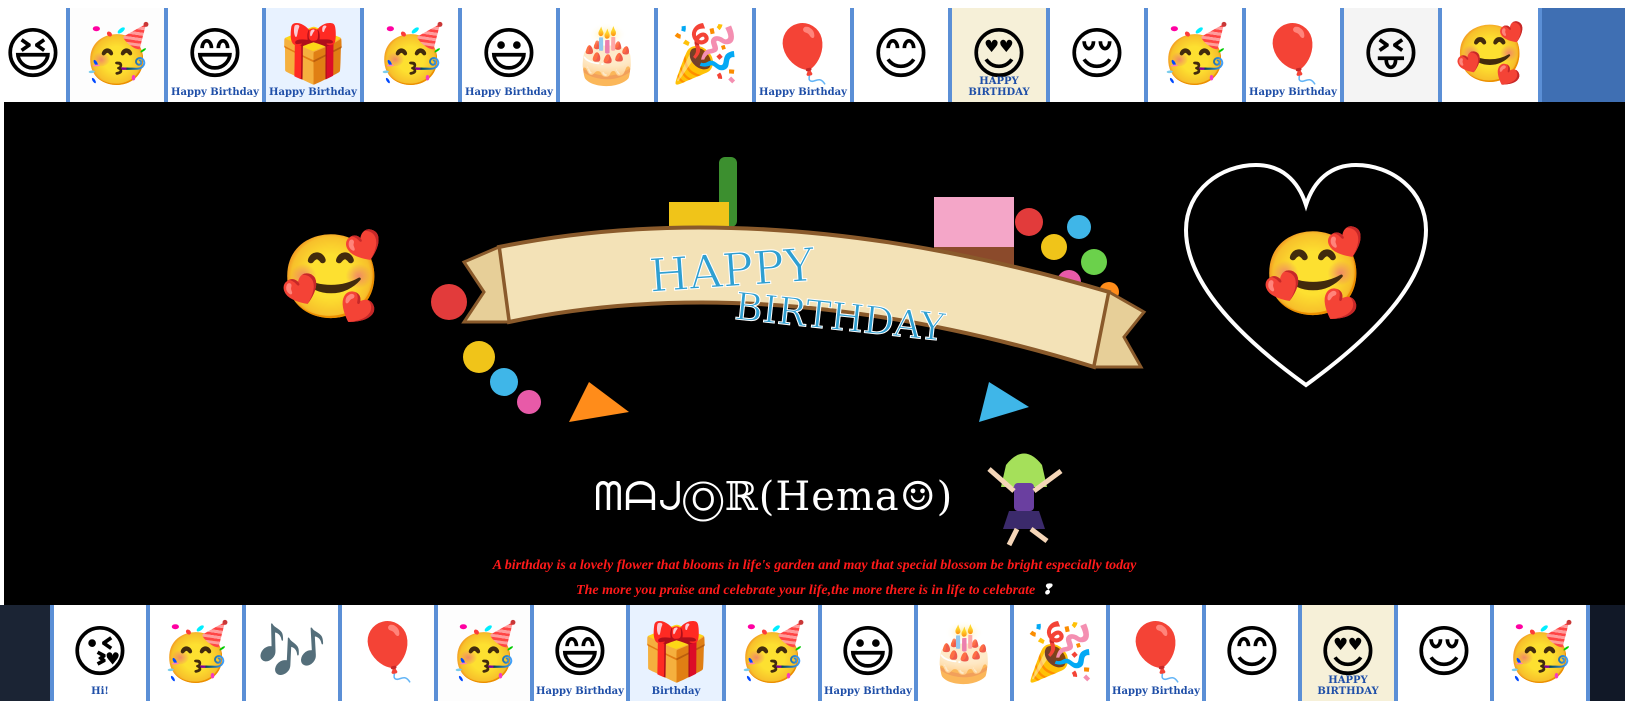 This screenshot has height=701, width=1625. I want to click on top-strip-tile: 😆, so click(35, 55).